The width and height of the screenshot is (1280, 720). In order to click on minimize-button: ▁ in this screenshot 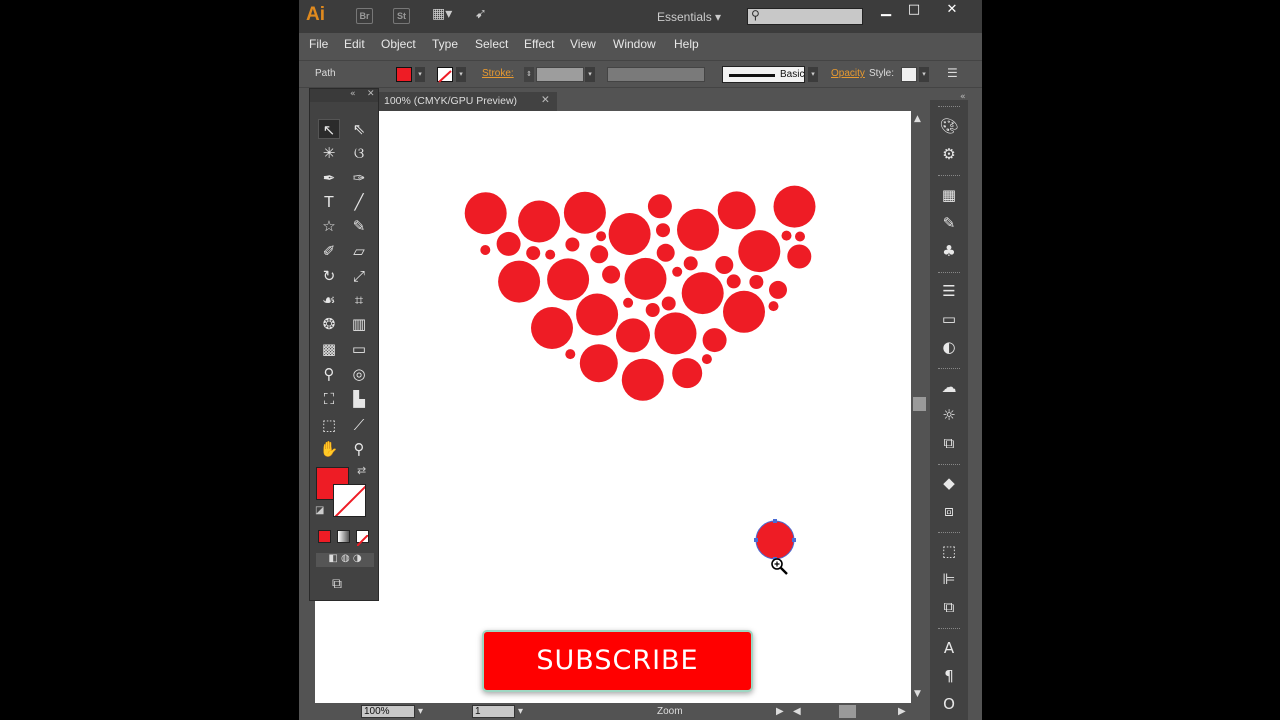, I will do `click(886, 11)`.